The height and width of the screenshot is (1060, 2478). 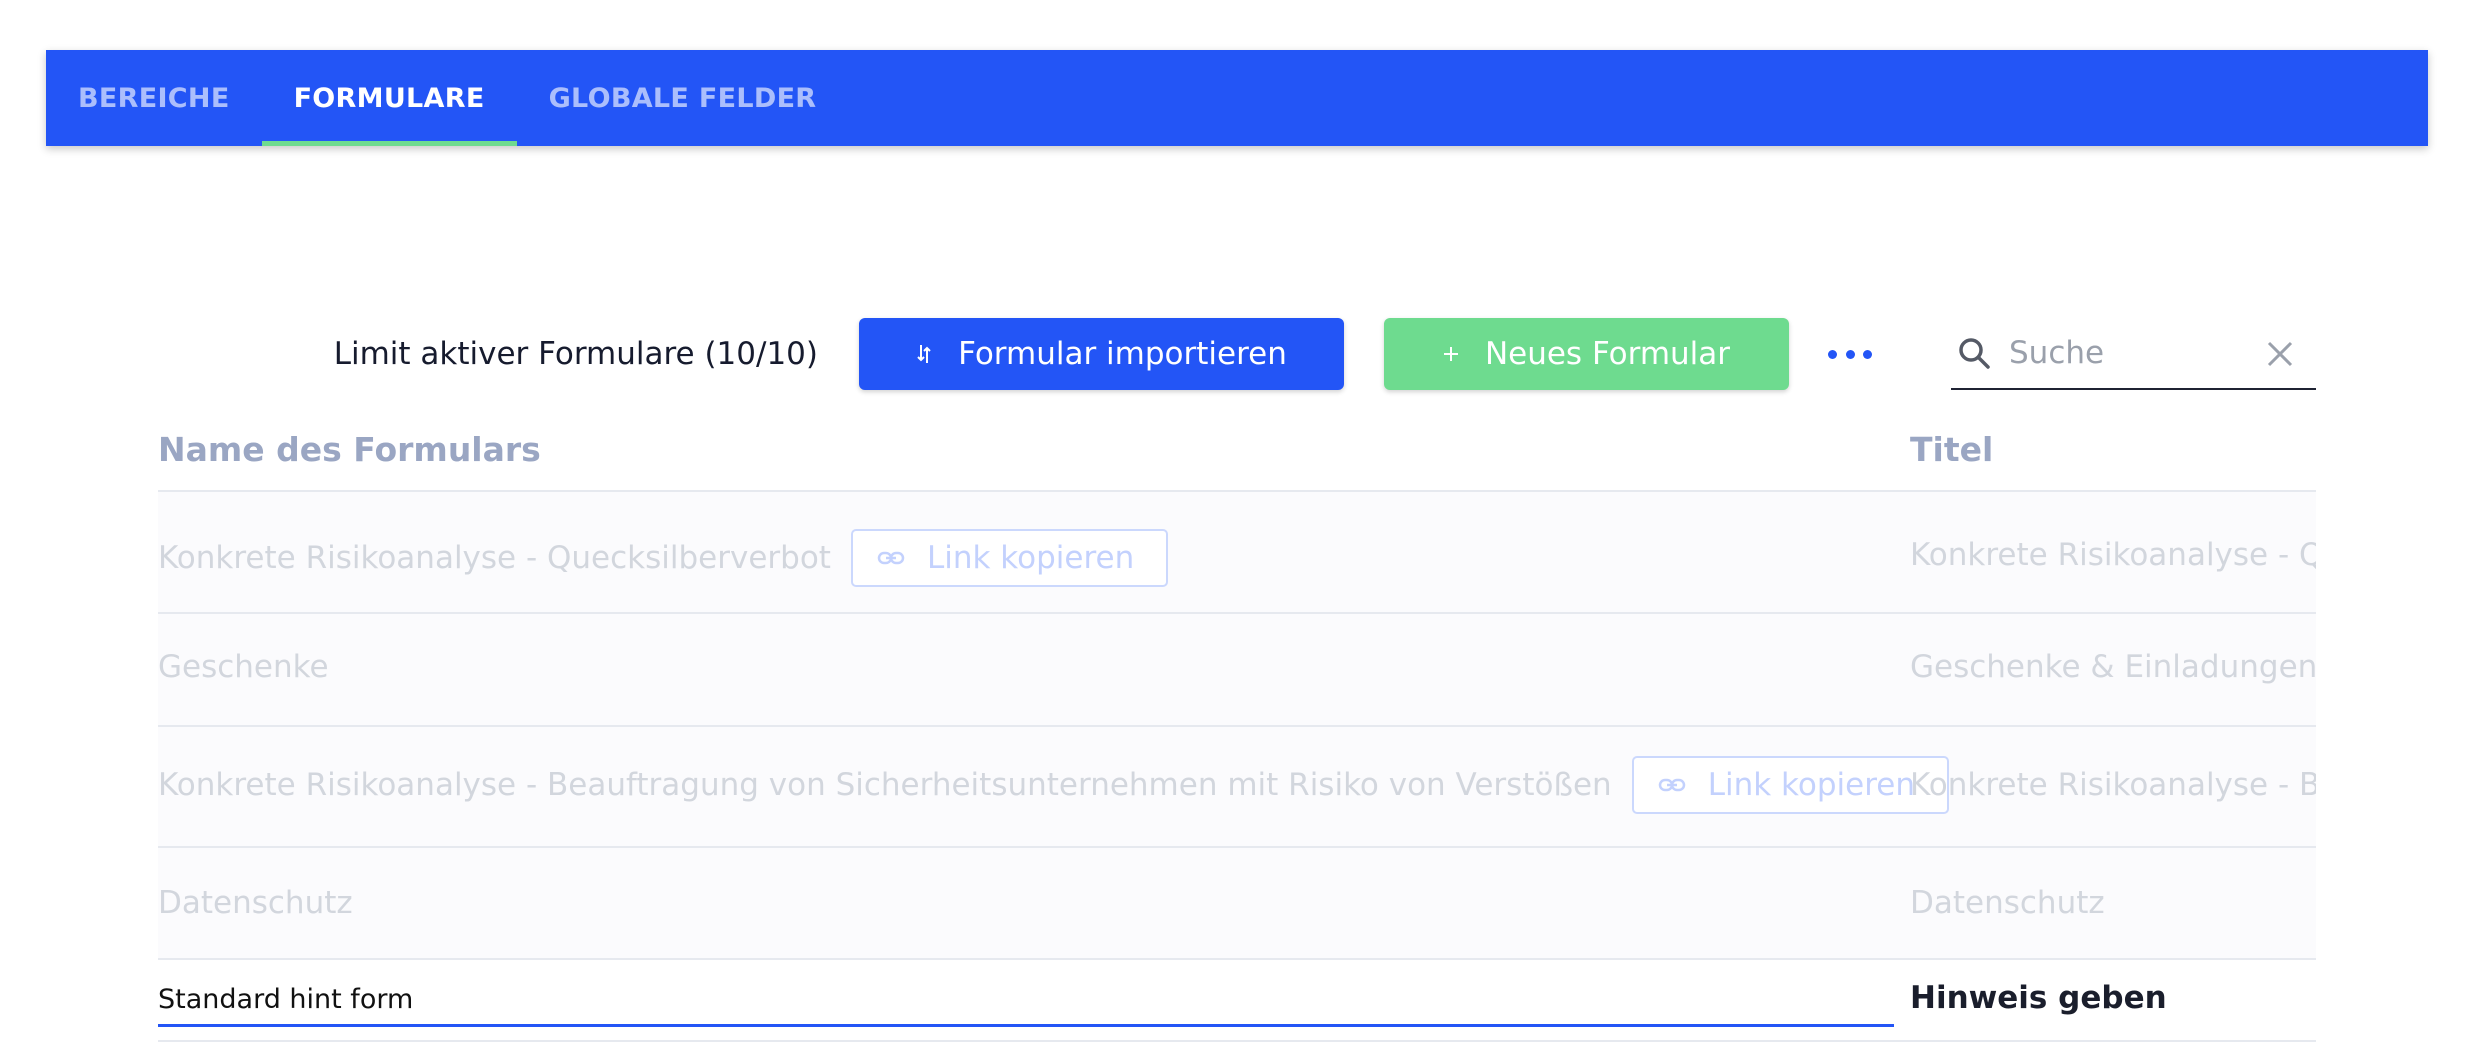 I want to click on form-title-cell: Datenschutz, so click(x=2007, y=903).